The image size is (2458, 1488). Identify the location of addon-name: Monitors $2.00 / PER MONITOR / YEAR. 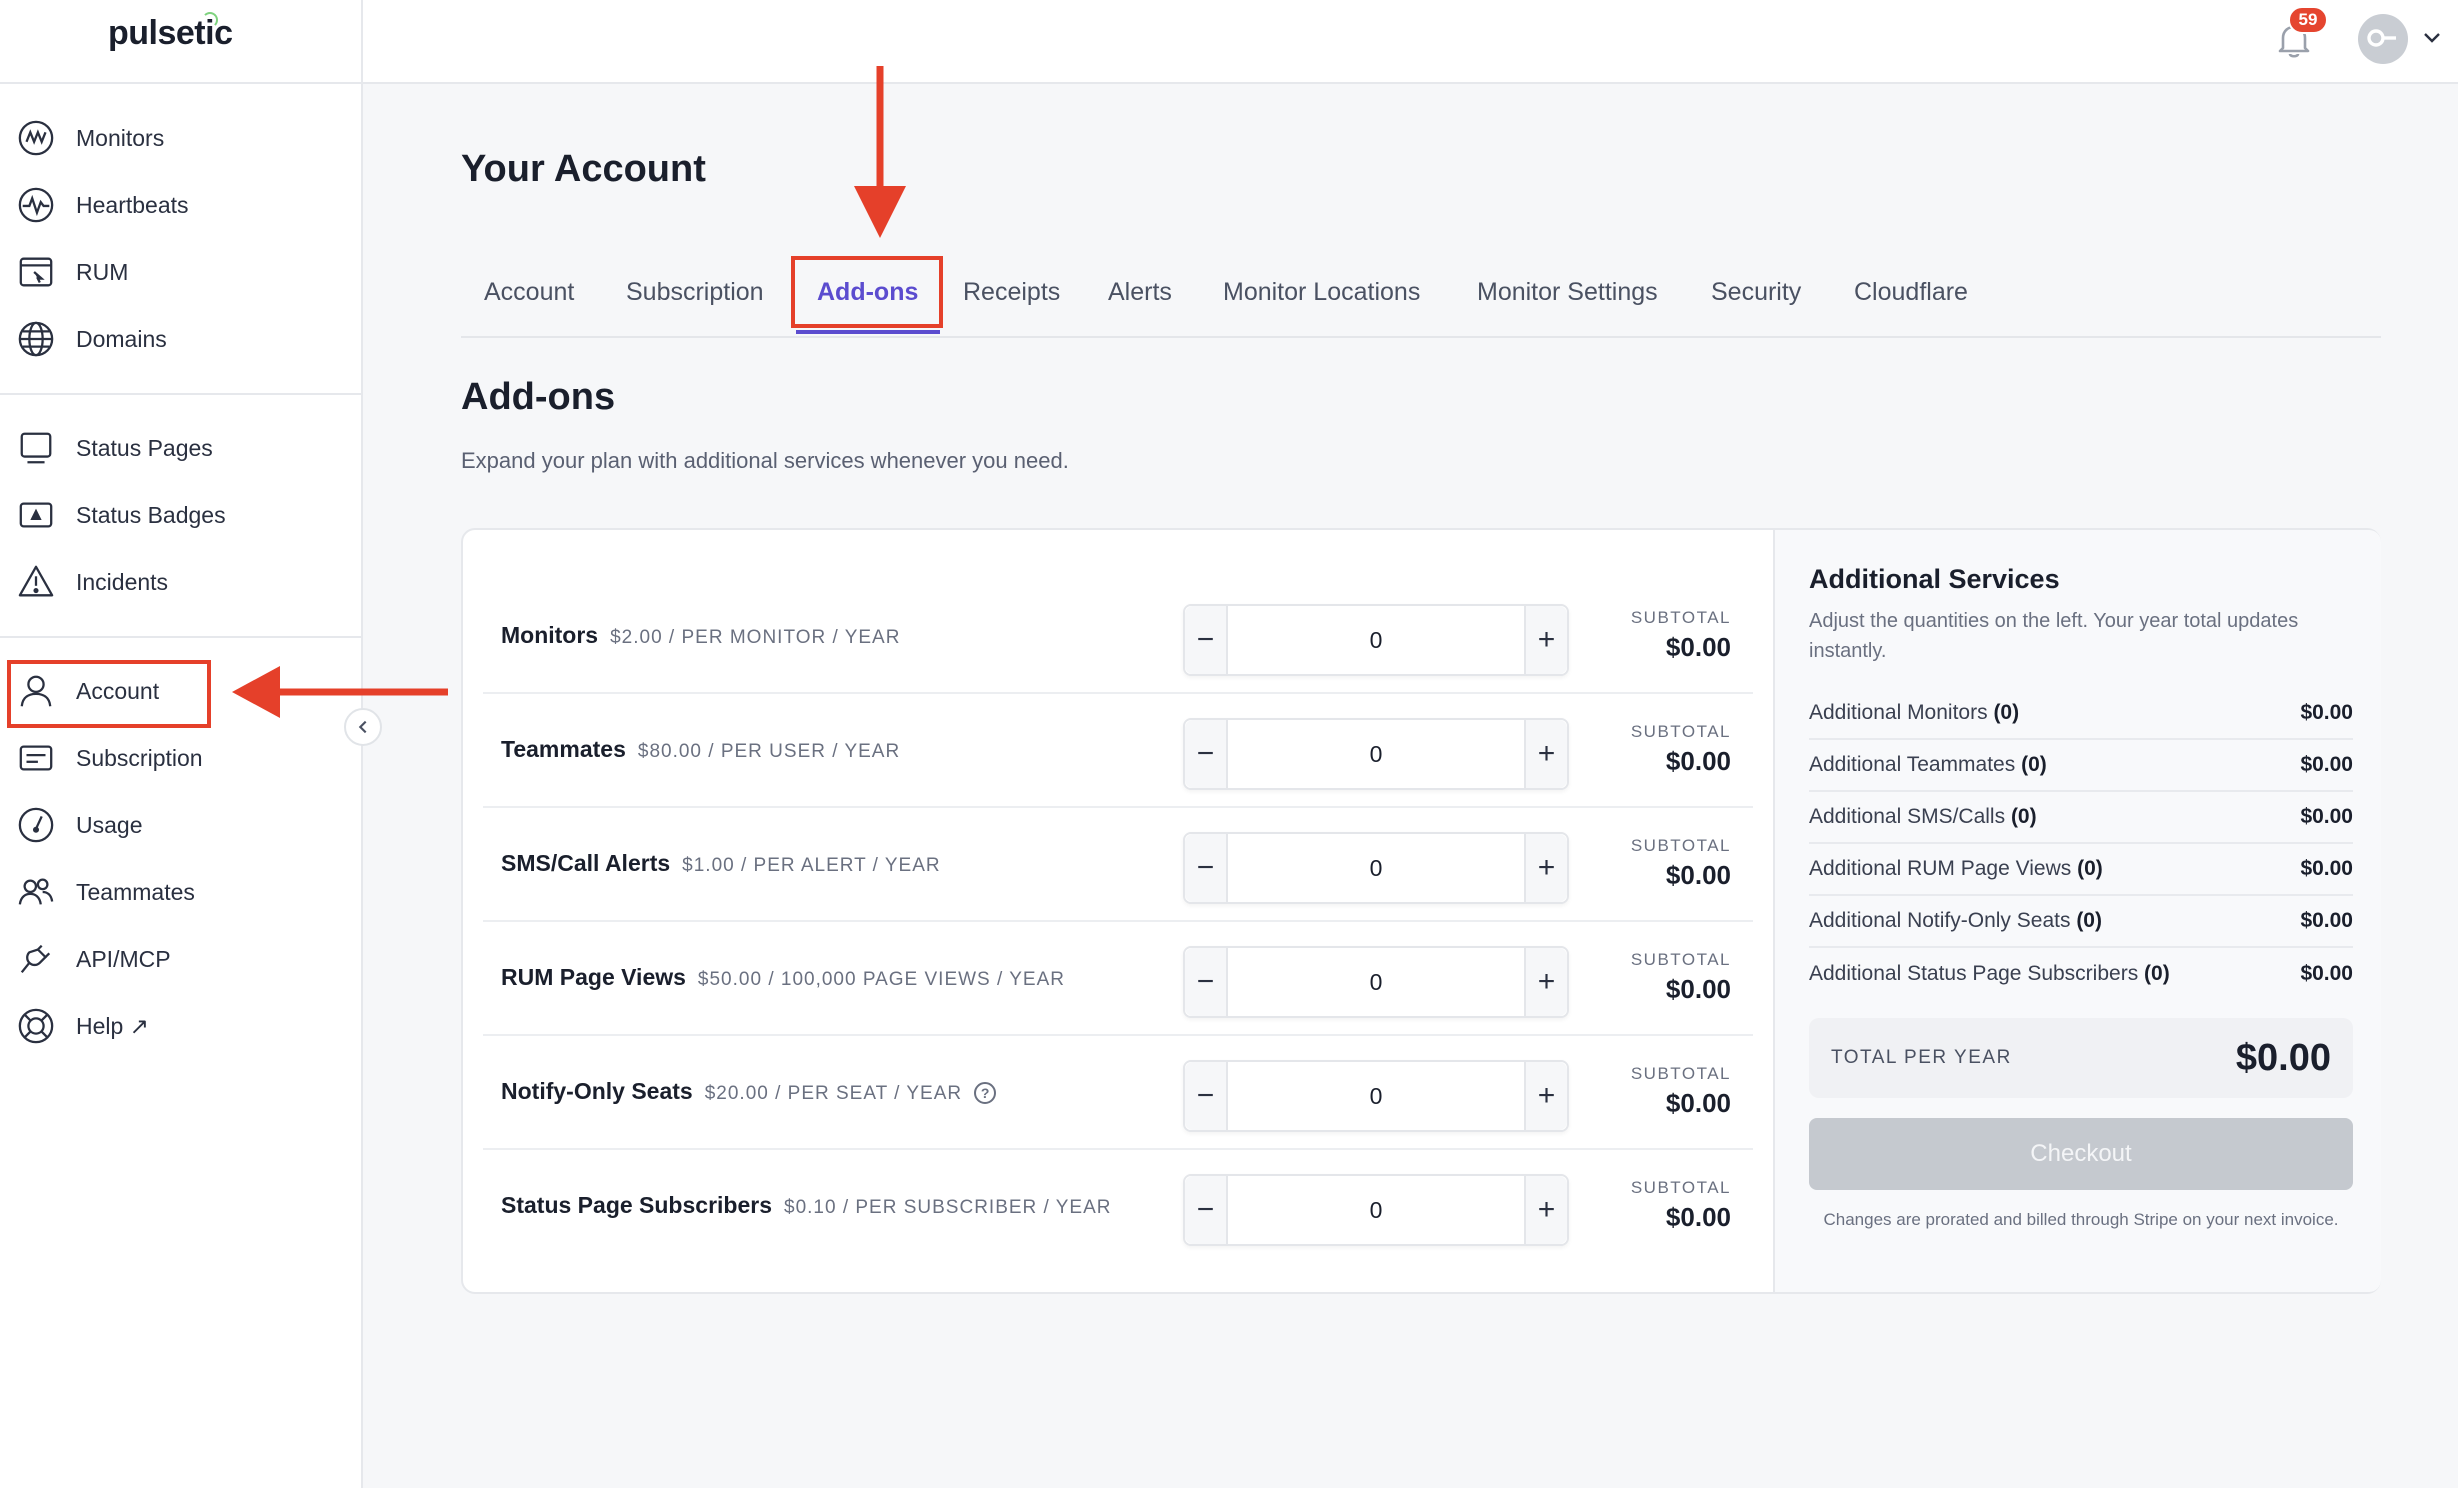
(701, 635).